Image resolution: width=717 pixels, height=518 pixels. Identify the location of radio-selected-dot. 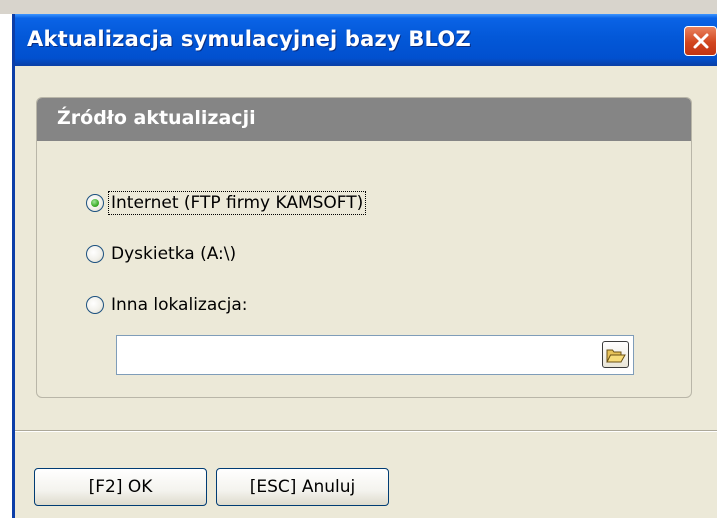
(95, 203).